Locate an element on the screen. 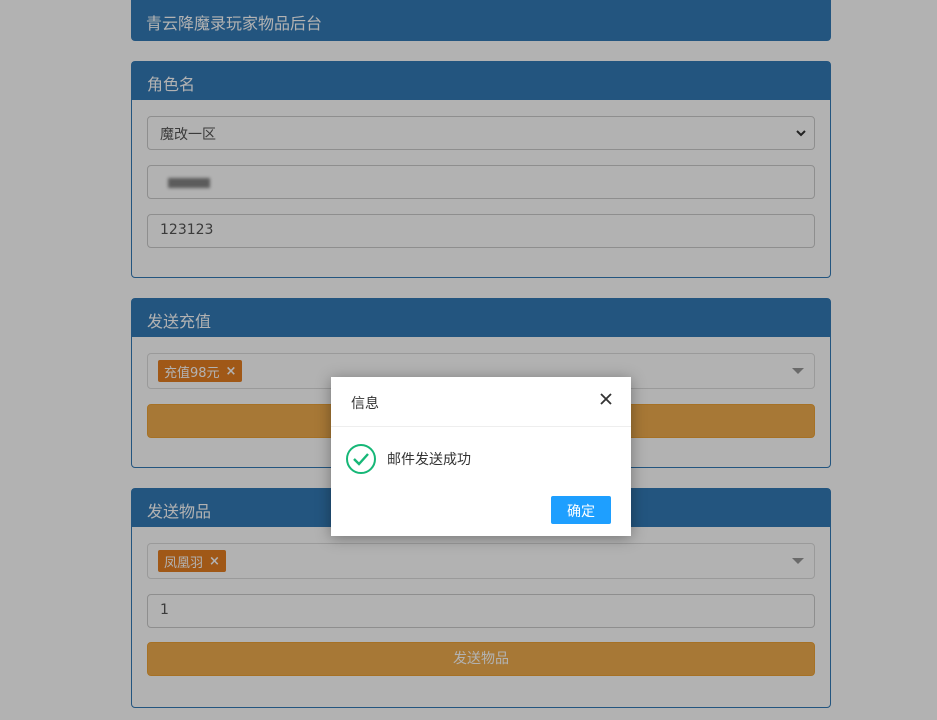 The height and width of the screenshot is (720, 937). dialog-body: 邮件发送成功 is located at coordinates (408, 459).